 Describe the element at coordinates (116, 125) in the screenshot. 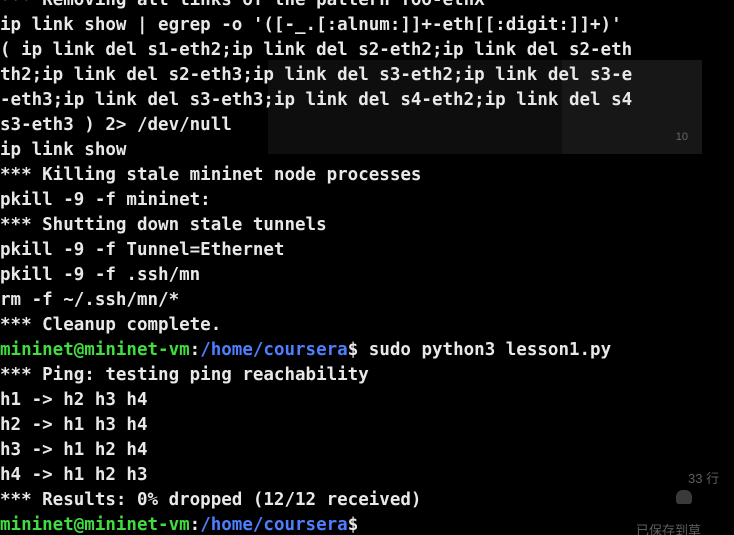

I see `output-line: s3-eth3 ) 2> /dev/null` at that location.